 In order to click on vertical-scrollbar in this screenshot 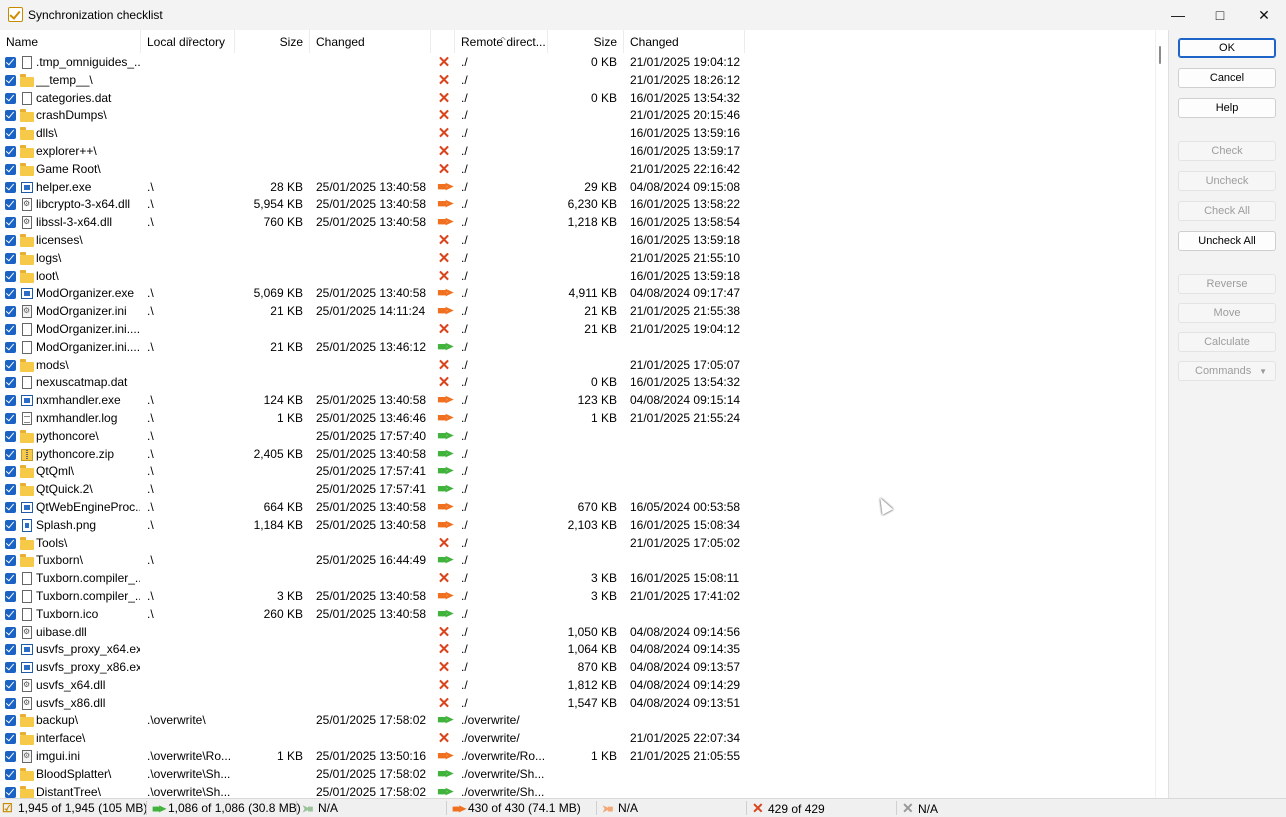, I will do `click(1162, 414)`.